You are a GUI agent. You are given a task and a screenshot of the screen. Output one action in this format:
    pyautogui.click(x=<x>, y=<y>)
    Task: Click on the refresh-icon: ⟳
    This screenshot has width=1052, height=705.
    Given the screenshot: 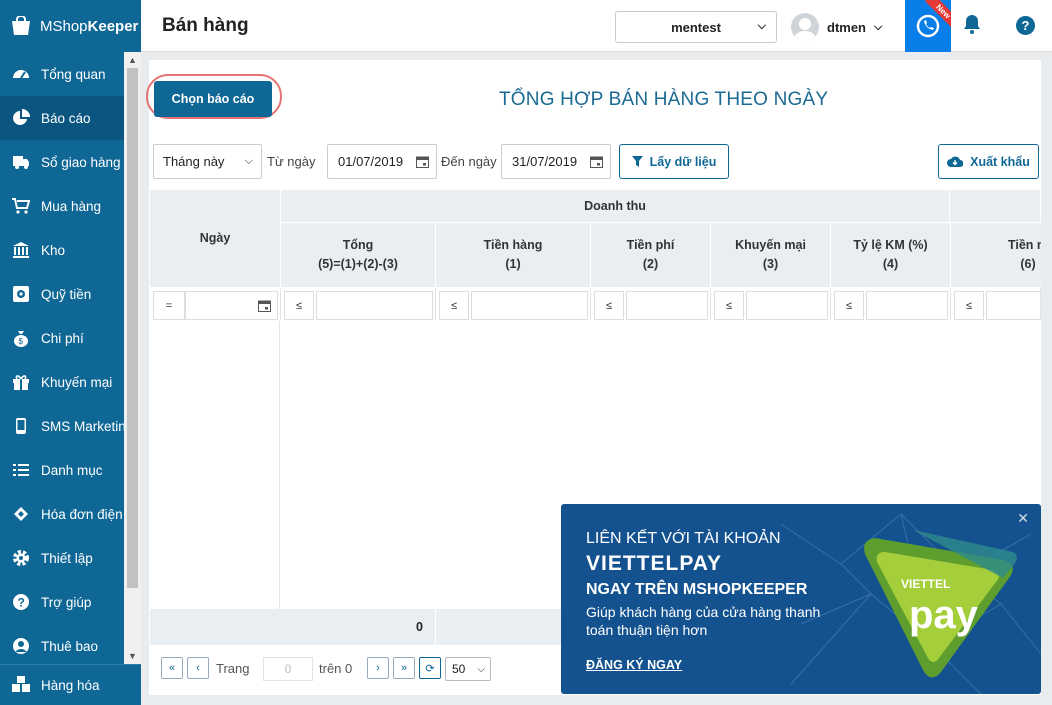 What is the action you would take?
    pyautogui.click(x=430, y=668)
    